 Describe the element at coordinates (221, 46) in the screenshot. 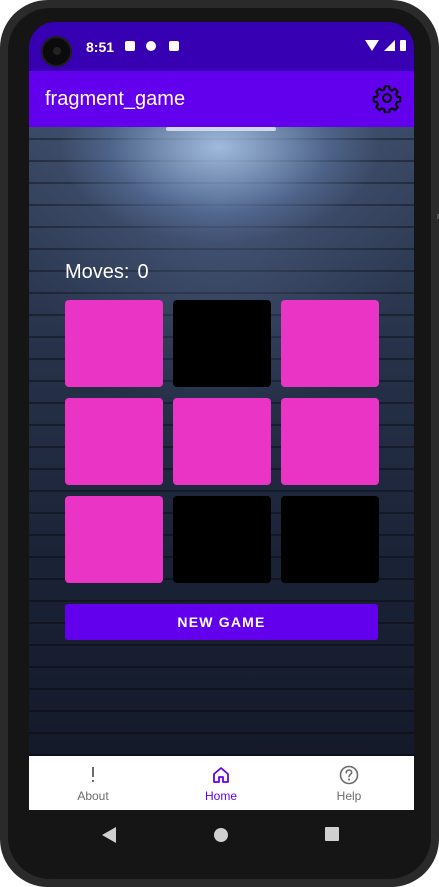

I see `status-bar: 8:51` at that location.